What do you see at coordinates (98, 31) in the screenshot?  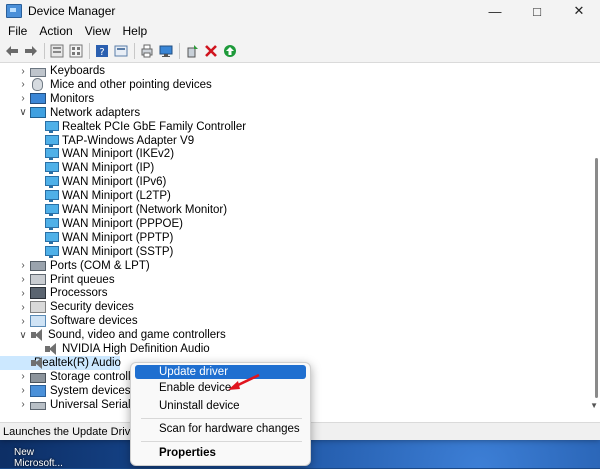 I see `menu-view: View` at bounding box center [98, 31].